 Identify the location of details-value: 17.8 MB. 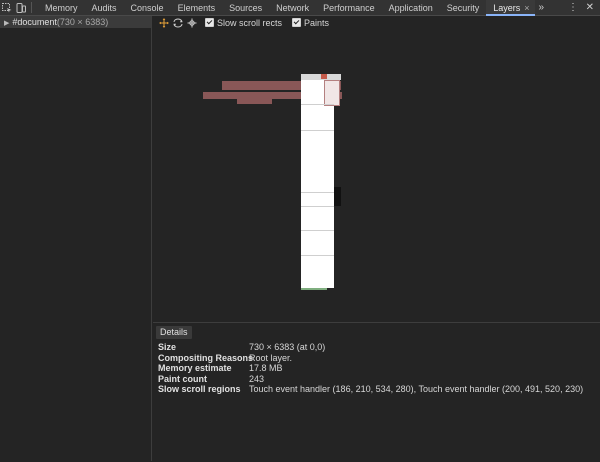
(266, 368).